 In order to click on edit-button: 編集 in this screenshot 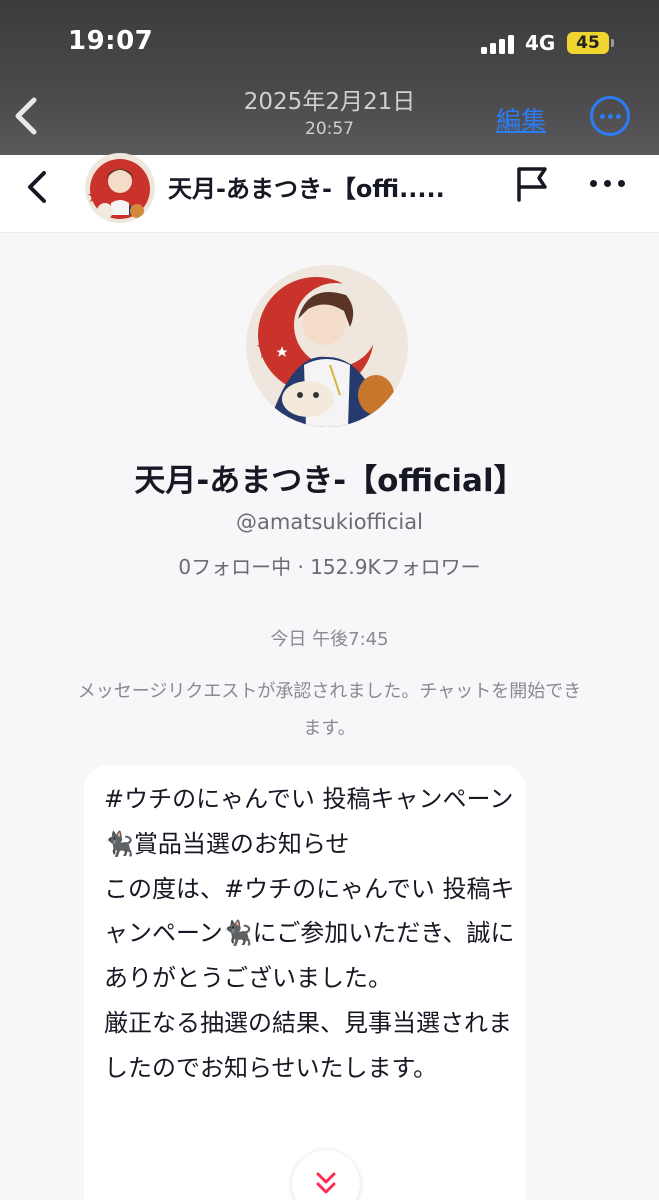, I will do `click(521, 119)`.